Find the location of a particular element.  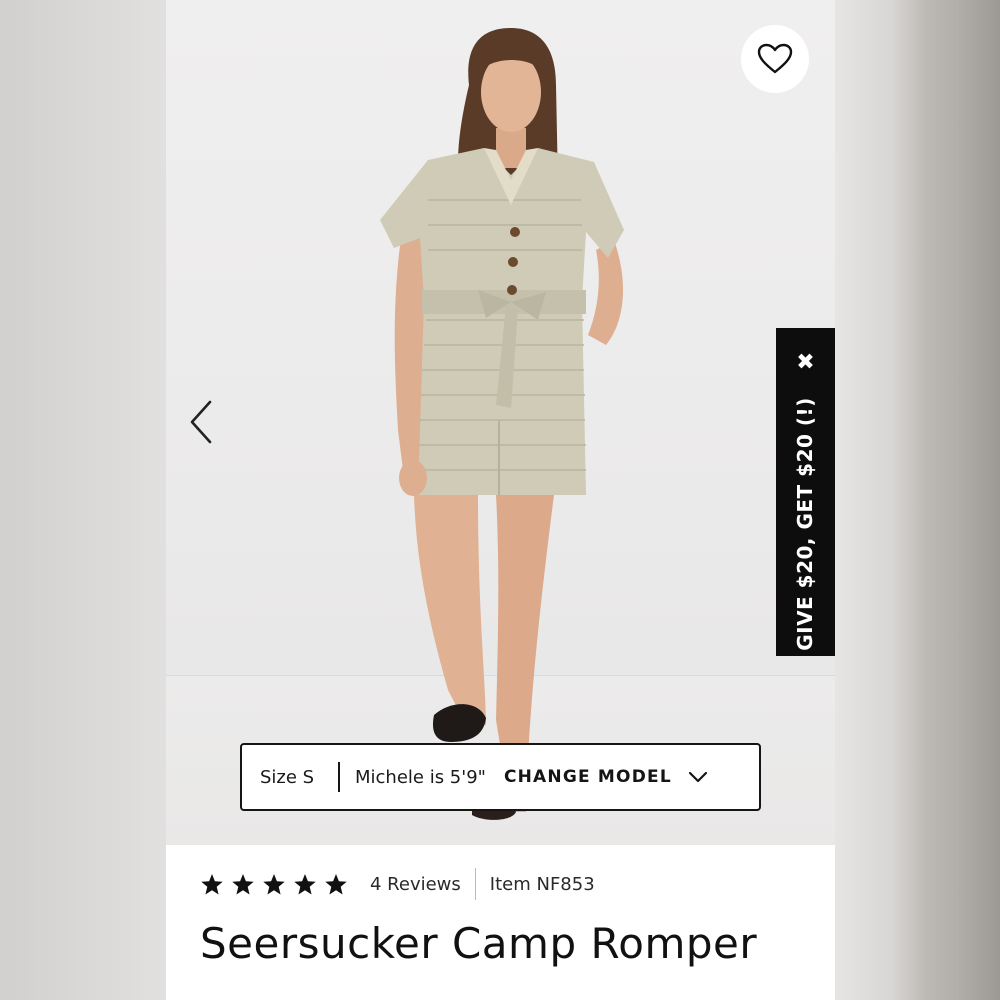

product-title: Seersucker Camp Romper is located at coordinates (479, 943).